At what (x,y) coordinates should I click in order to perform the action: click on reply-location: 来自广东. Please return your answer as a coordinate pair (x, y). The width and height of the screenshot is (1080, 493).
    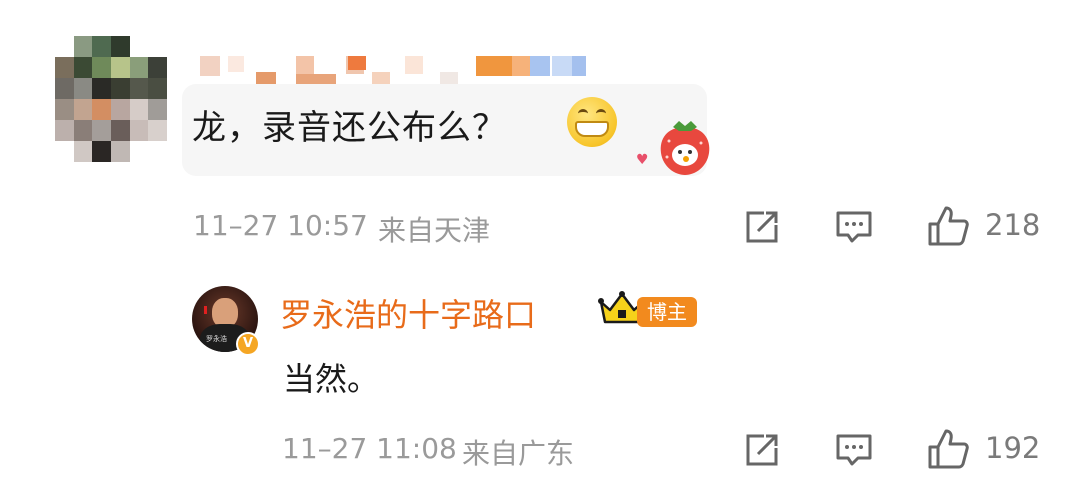
    Looking at the image, I should click on (518, 453).